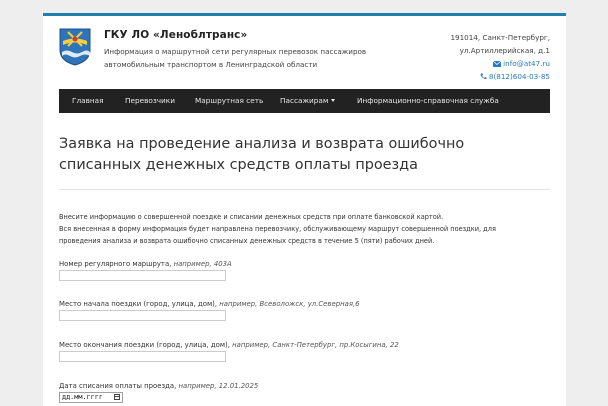  Describe the element at coordinates (150, 101) in the screenshot. I see `nav-item-carriers: Перевозчики` at that location.